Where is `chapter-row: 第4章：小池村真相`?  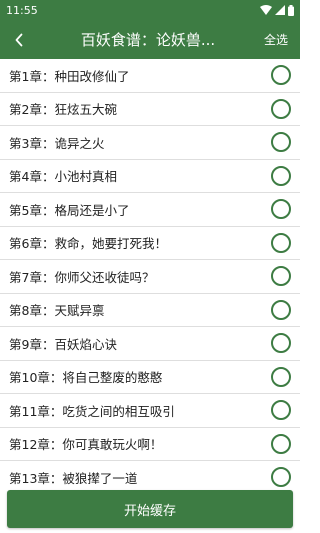 chapter-row: 第4章：小池村真相 is located at coordinates (150, 176).